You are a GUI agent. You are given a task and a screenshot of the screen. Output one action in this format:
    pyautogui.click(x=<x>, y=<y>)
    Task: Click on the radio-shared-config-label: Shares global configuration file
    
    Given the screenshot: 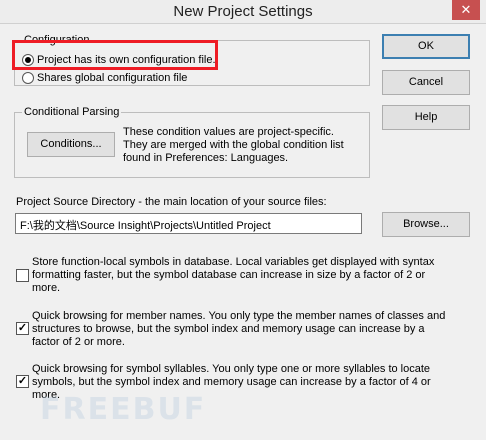 What is the action you would take?
    pyautogui.click(x=112, y=78)
    